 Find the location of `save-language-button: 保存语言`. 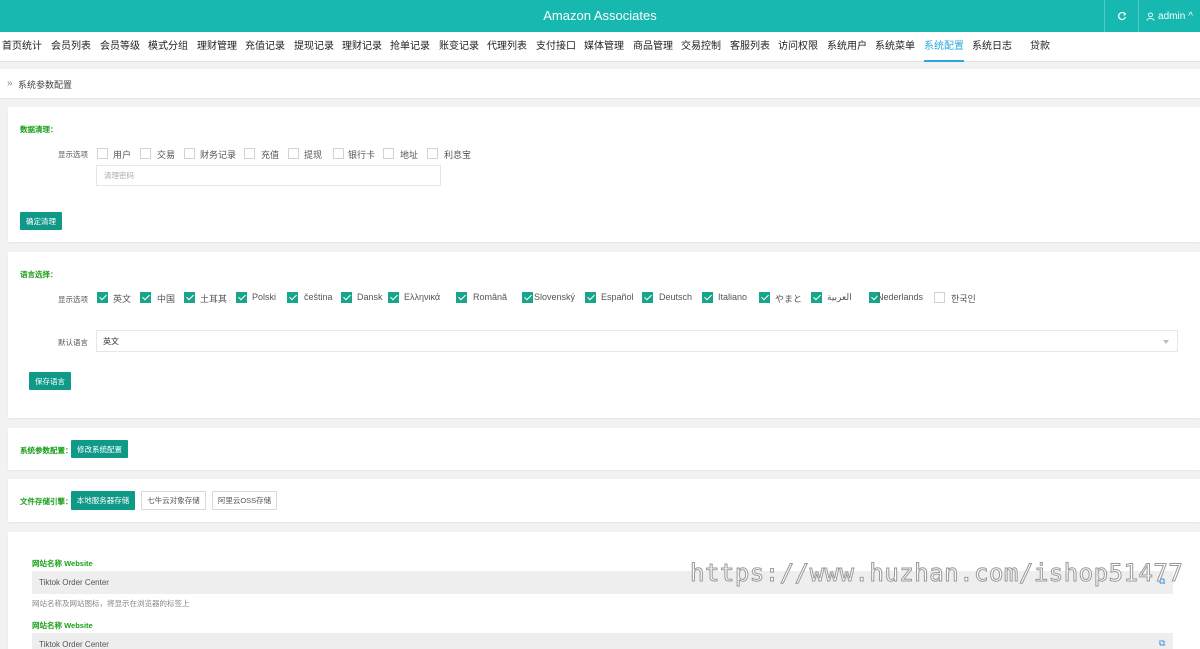

save-language-button: 保存语言 is located at coordinates (50, 381).